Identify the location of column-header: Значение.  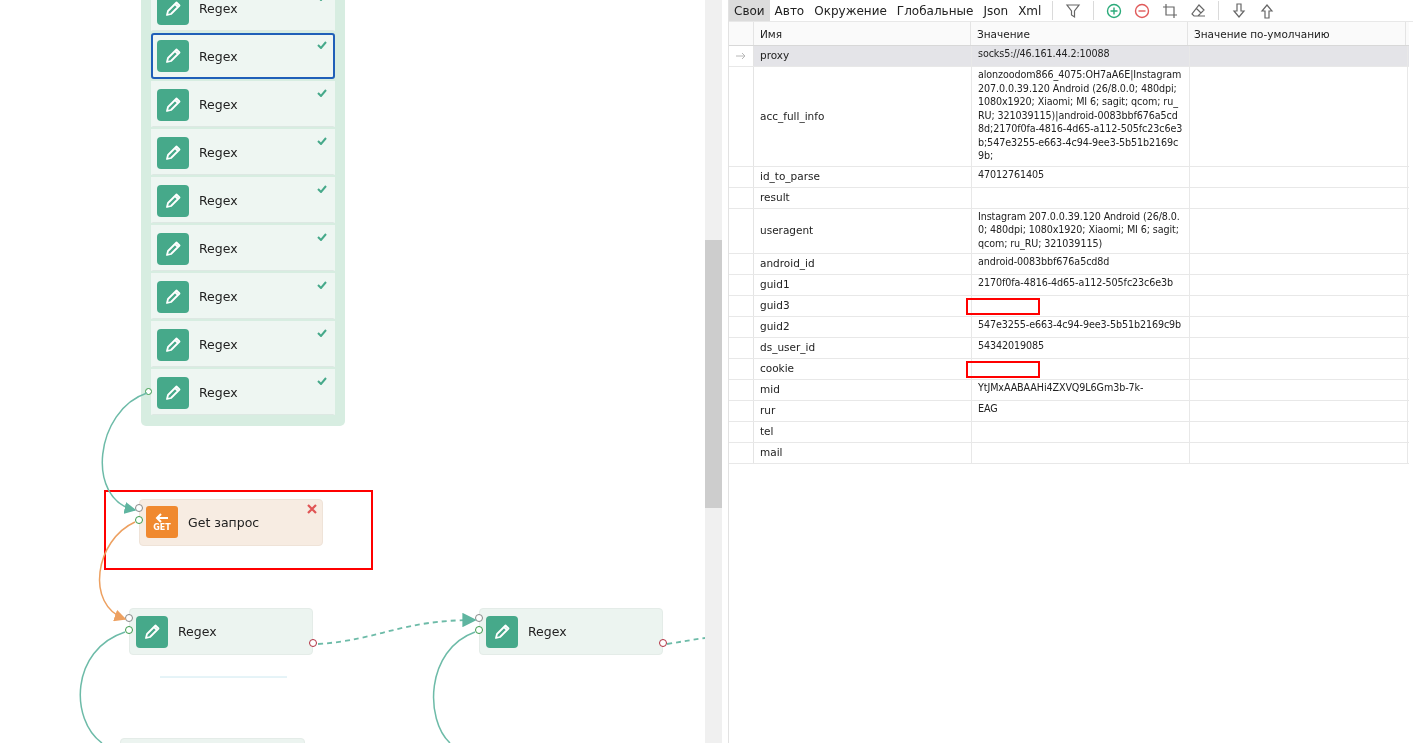
(1079, 33).